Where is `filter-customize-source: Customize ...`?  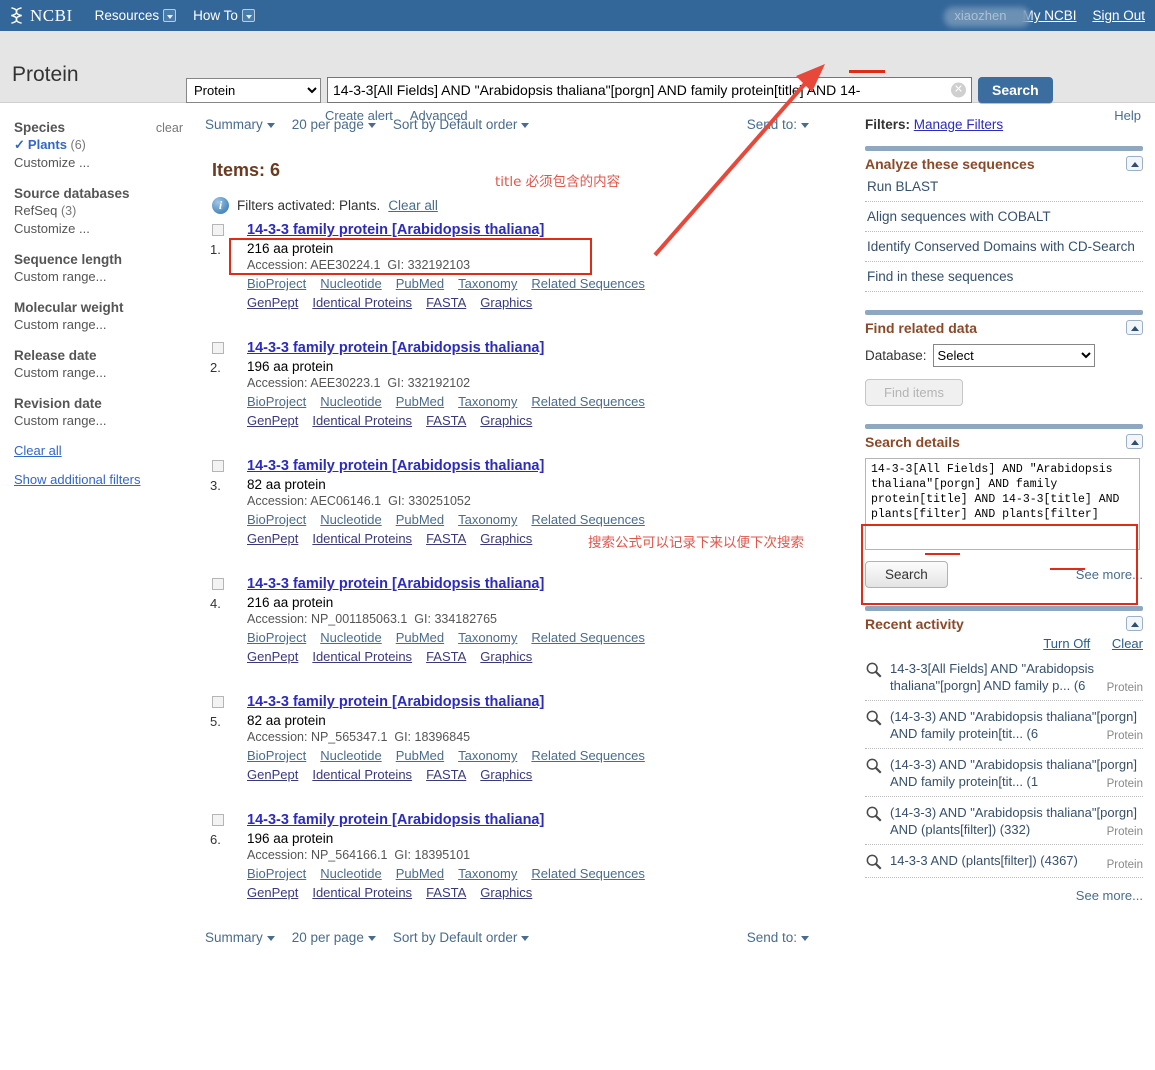 filter-customize-source: Customize ... is located at coordinates (98, 228).